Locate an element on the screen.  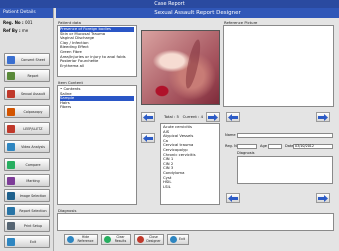
finding-list-item: Erythema all is located at coordinates (97, 66).